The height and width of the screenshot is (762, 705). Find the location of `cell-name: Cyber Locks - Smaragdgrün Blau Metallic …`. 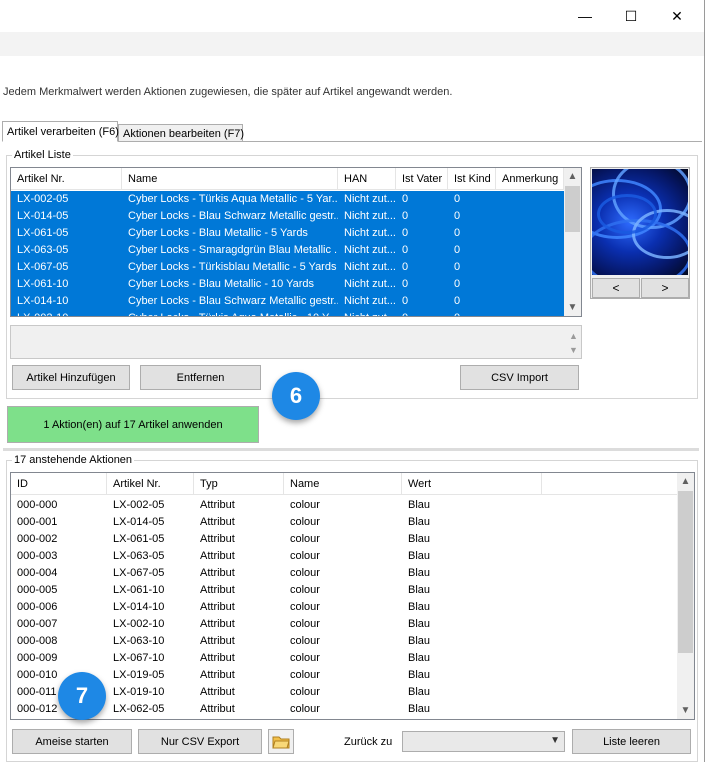

cell-name: Cyber Locks - Smaragdgrün Blau Metallic … is located at coordinates (233, 250).